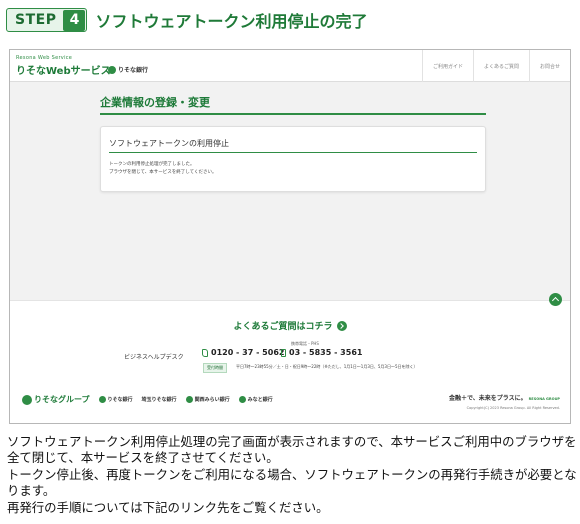 This screenshot has height=524, width=580. What do you see at coordinates (163, 172) in the screenshot?
I see `card-line: ブラウザを閉じて、本サービスを終了してください。` at bounding box center [163, 172].